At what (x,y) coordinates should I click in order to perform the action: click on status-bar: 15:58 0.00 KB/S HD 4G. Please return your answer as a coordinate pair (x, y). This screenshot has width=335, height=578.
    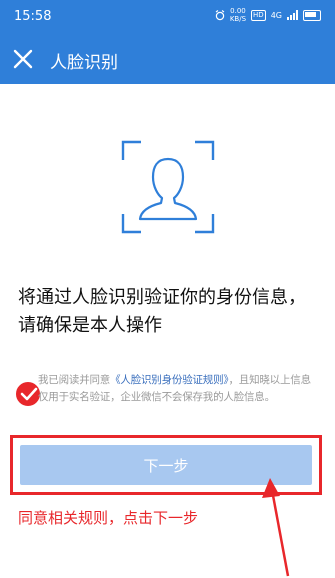
    Looking at the image, I should click on (167, 17).